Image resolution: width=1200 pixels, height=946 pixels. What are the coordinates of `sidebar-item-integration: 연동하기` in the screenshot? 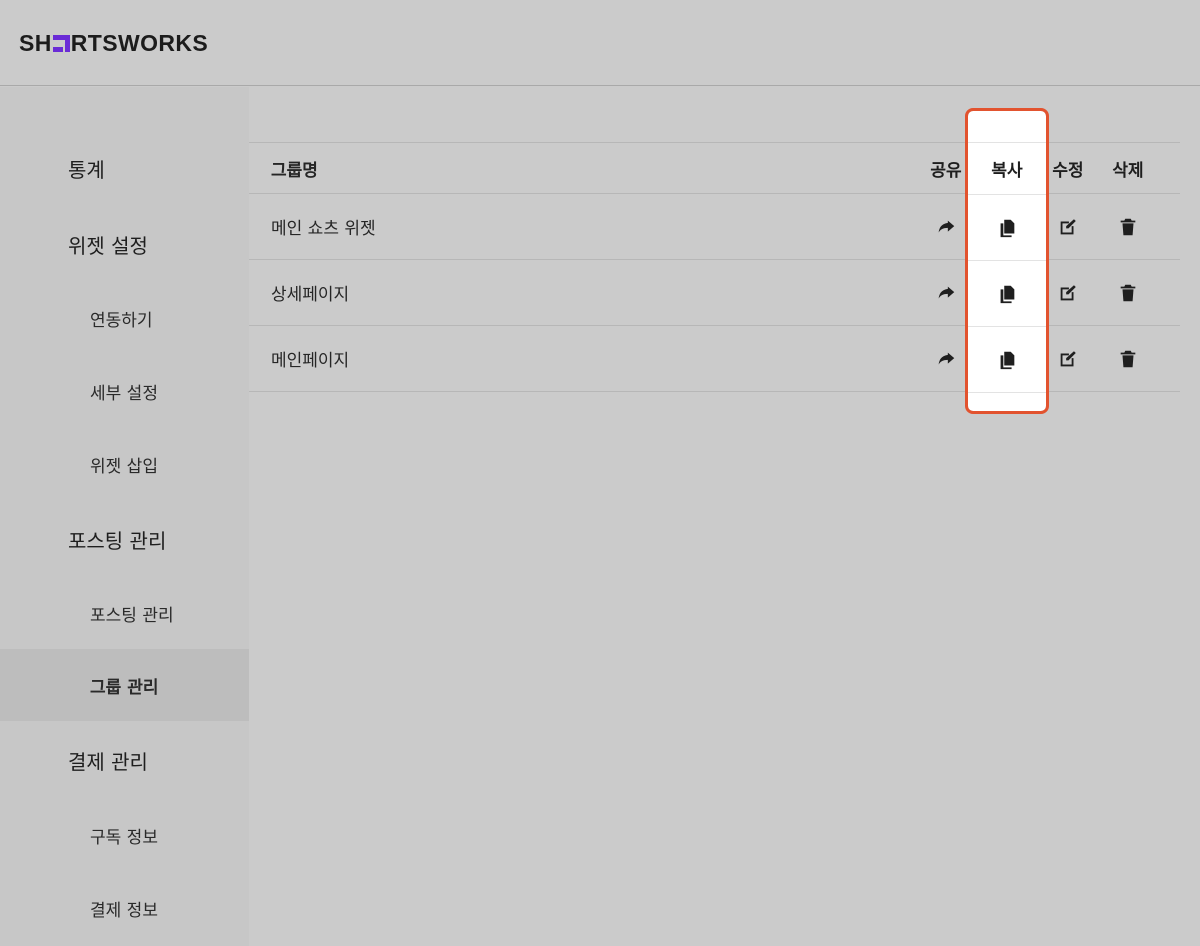 It's located at (124, 318).